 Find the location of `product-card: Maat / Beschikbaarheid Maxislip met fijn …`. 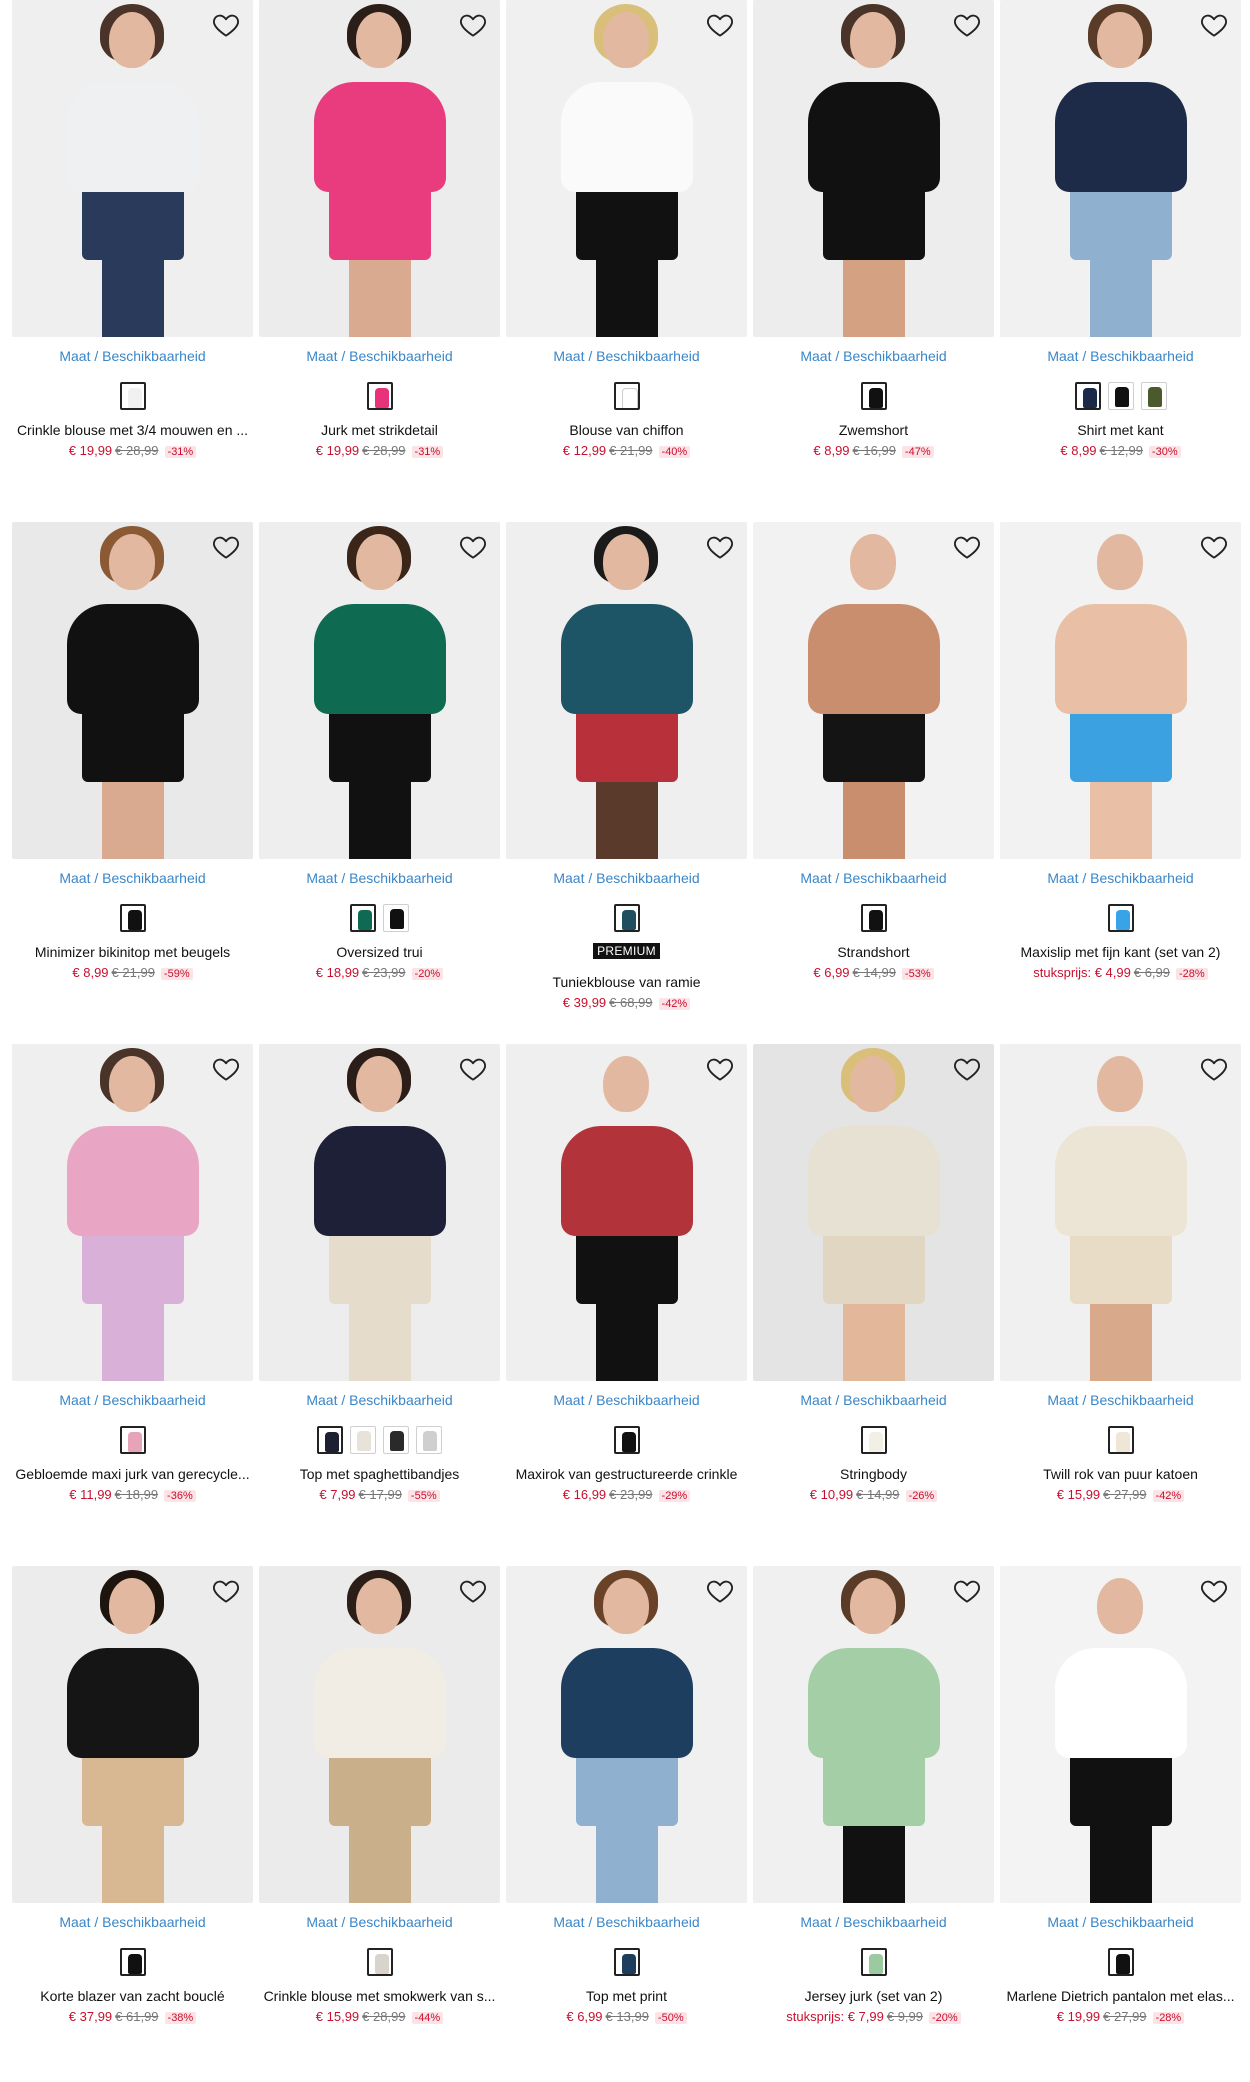

product-card: Maat / Beschikbaarheid Maxislip met fijn … is located at coordinates (1120, 772).